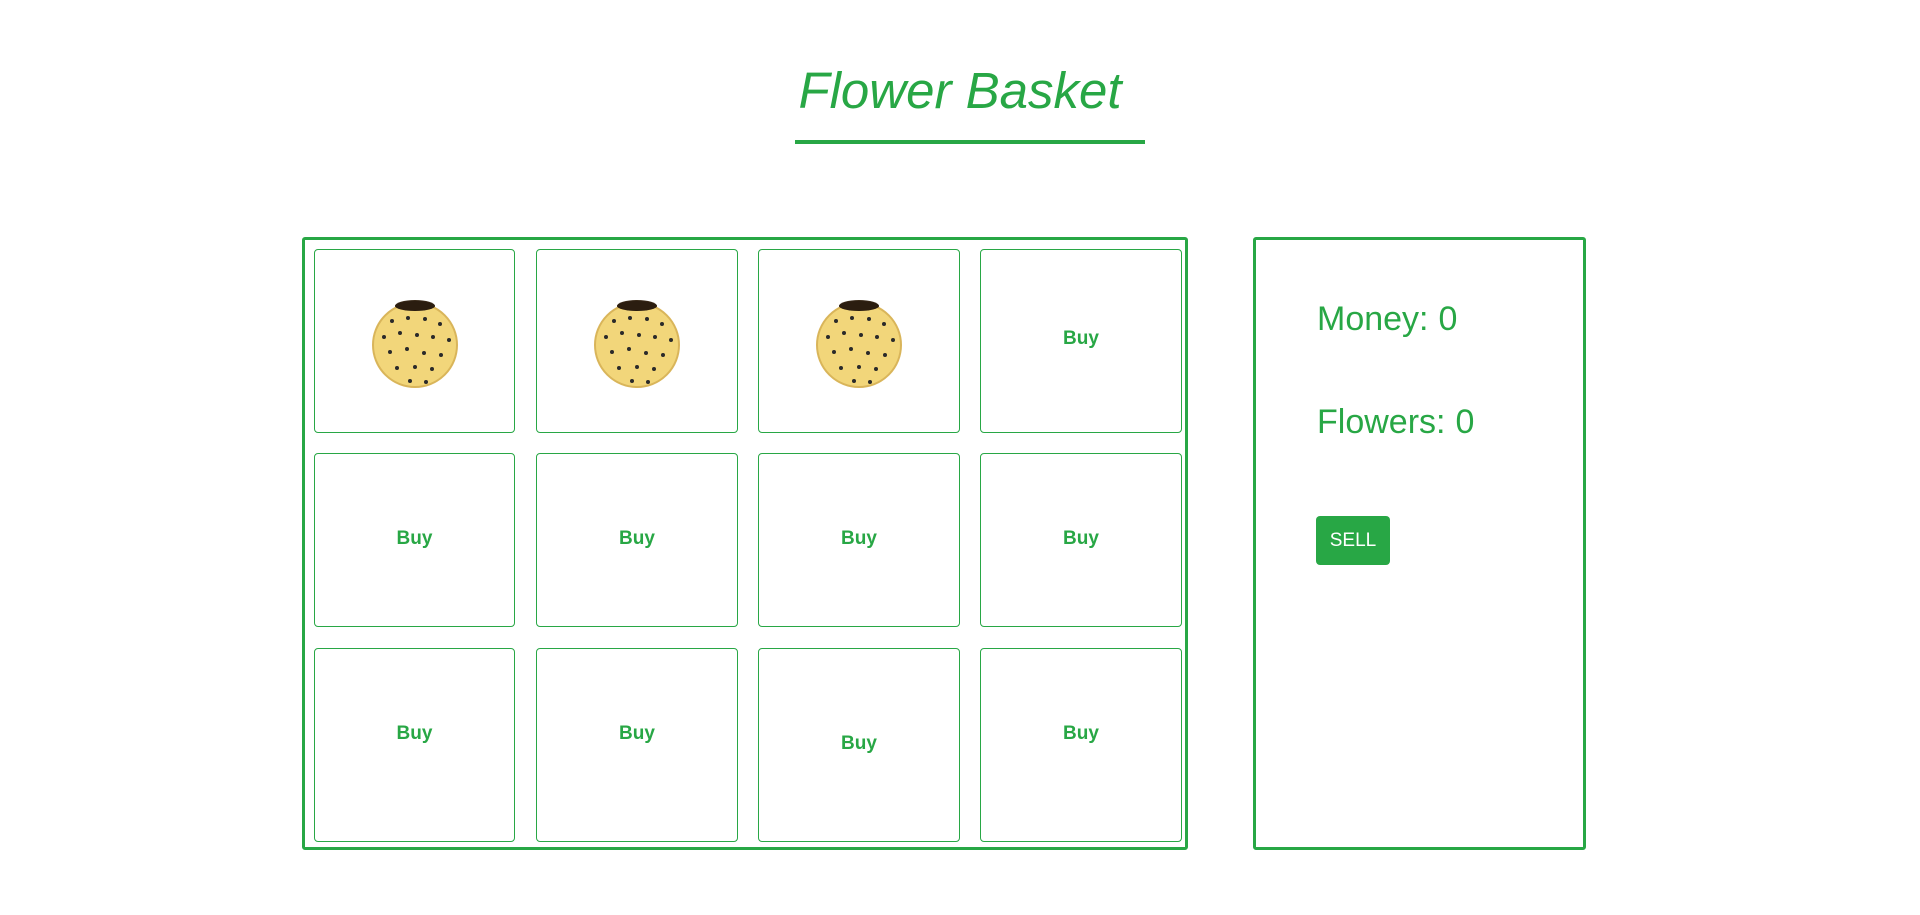 Image resolution: width=1920 pixels, height=915 pixels. Describe the element at coordinates (1419, 543) in the screenshot. I see `stats-panel: Money: 0 Flowers: 0 SELL` at that location.